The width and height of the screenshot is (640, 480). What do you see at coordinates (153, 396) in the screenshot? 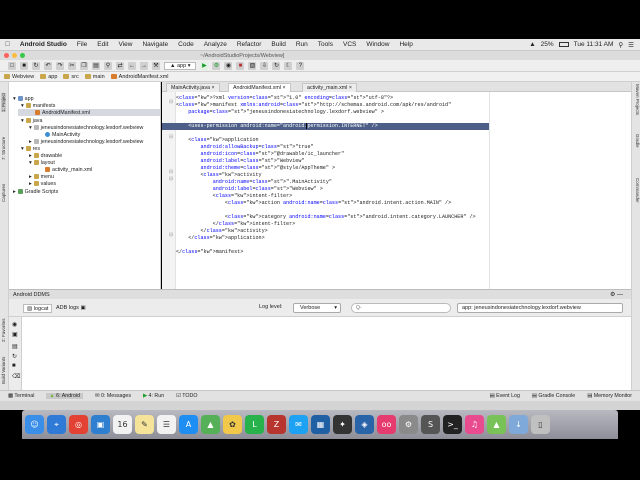
I see `tool-window-run: ▶ 4: Run` at bounding box center [153, 396].